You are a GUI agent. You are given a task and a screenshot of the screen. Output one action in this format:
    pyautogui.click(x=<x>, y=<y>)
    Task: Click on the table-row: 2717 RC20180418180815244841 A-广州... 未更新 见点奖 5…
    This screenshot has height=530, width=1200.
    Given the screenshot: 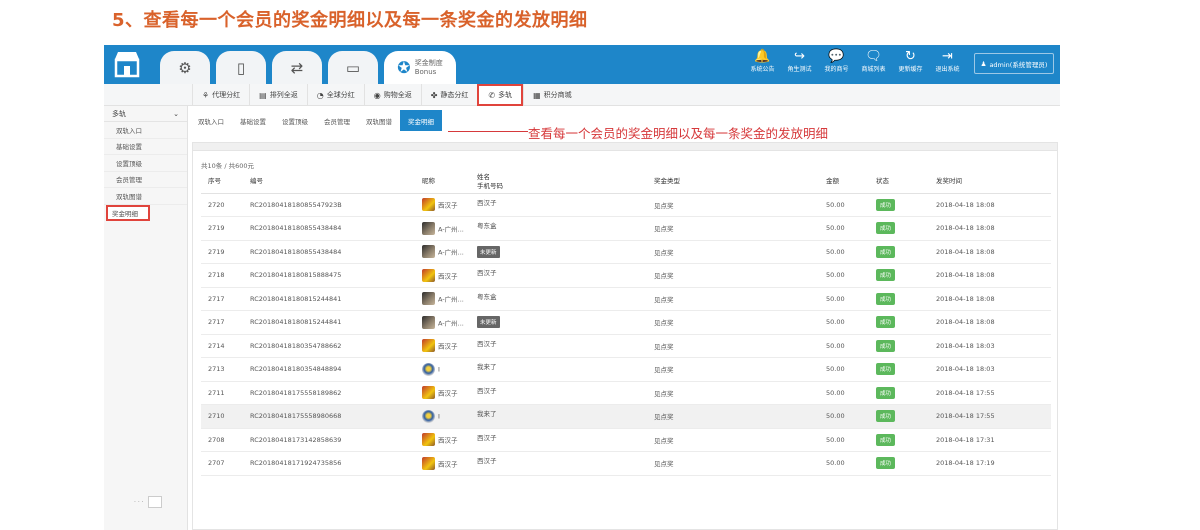 What is the action you would take?
    pyautogui.click(x=626, y=322)
    